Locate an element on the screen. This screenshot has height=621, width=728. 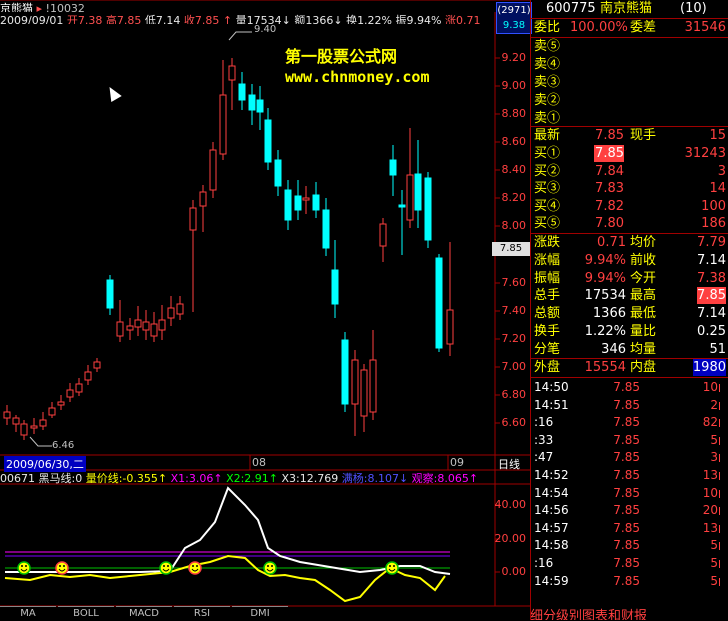
tick-row: 14:59 7.85 5 is located at coordinates (629, 581).